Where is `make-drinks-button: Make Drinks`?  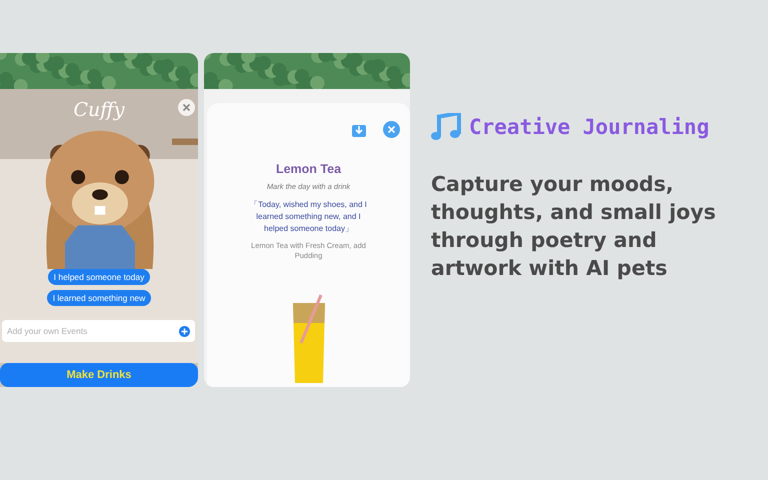 make-drinks-button: Make Drinks is located at coordinates (99, 375).